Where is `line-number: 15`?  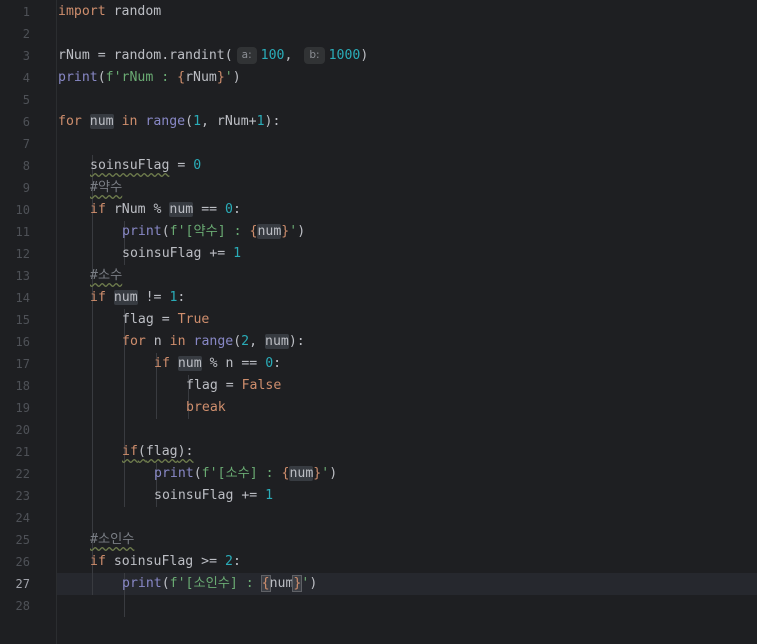 line-number: 15 is located at coordinates (15, 320).